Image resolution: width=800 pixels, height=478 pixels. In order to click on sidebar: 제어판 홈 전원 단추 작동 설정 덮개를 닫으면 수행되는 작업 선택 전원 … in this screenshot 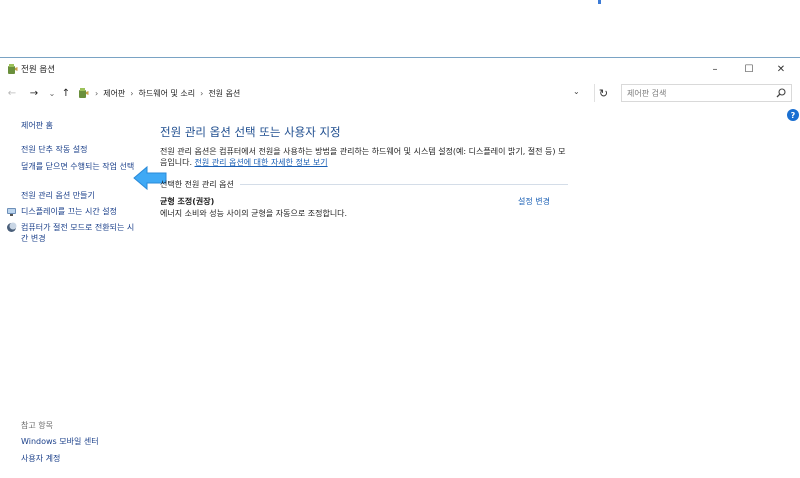, I will do `click(75, 291)`.